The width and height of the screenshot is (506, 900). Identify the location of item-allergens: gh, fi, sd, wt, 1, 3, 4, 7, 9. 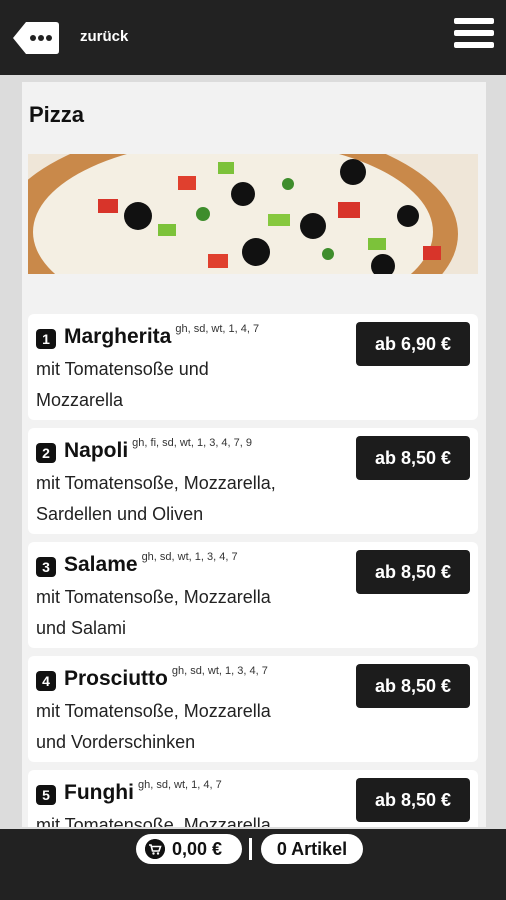
(192, 443).